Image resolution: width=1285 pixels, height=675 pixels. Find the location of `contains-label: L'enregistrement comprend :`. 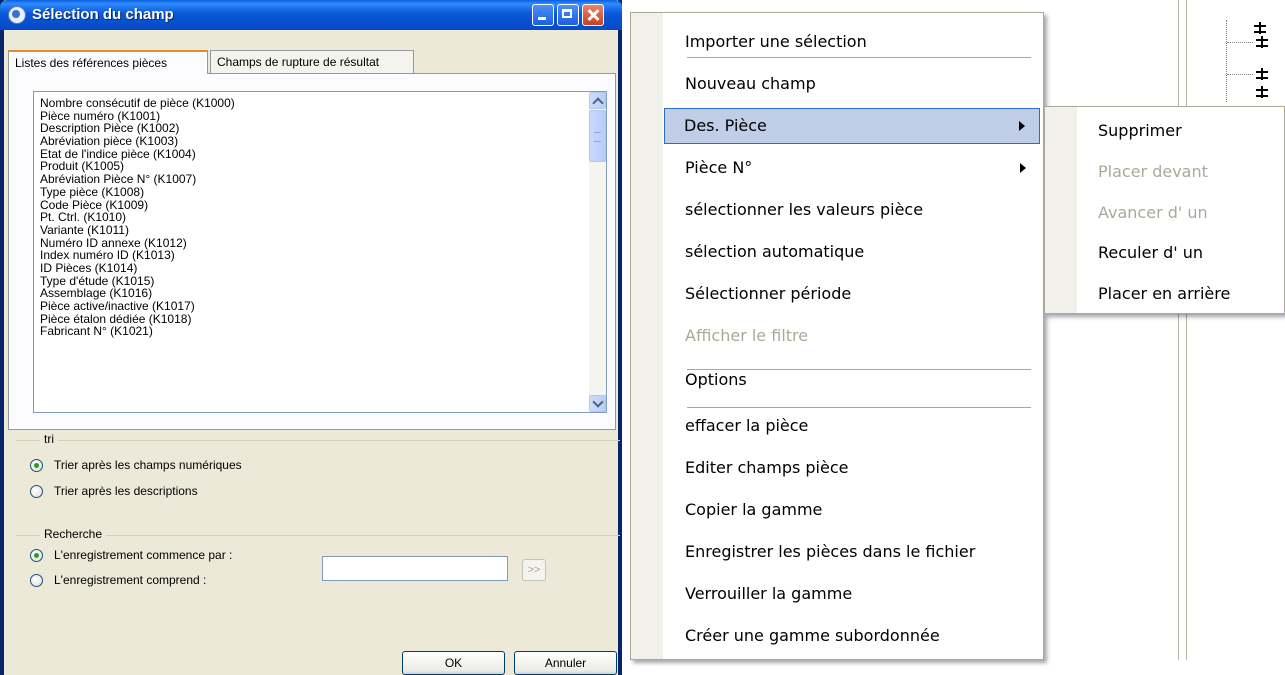

contains-label: L'enregistrement comprend : is located at coordinates (130, 580).